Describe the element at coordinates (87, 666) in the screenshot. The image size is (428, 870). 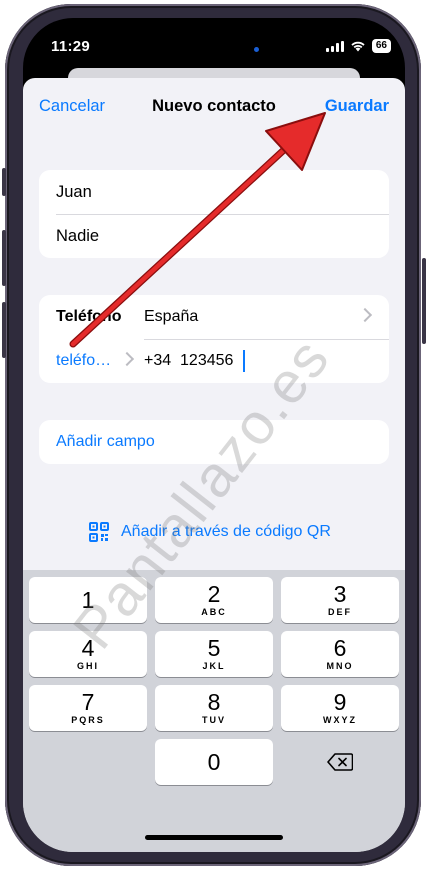
I see `key-letters: GHI` at that location.